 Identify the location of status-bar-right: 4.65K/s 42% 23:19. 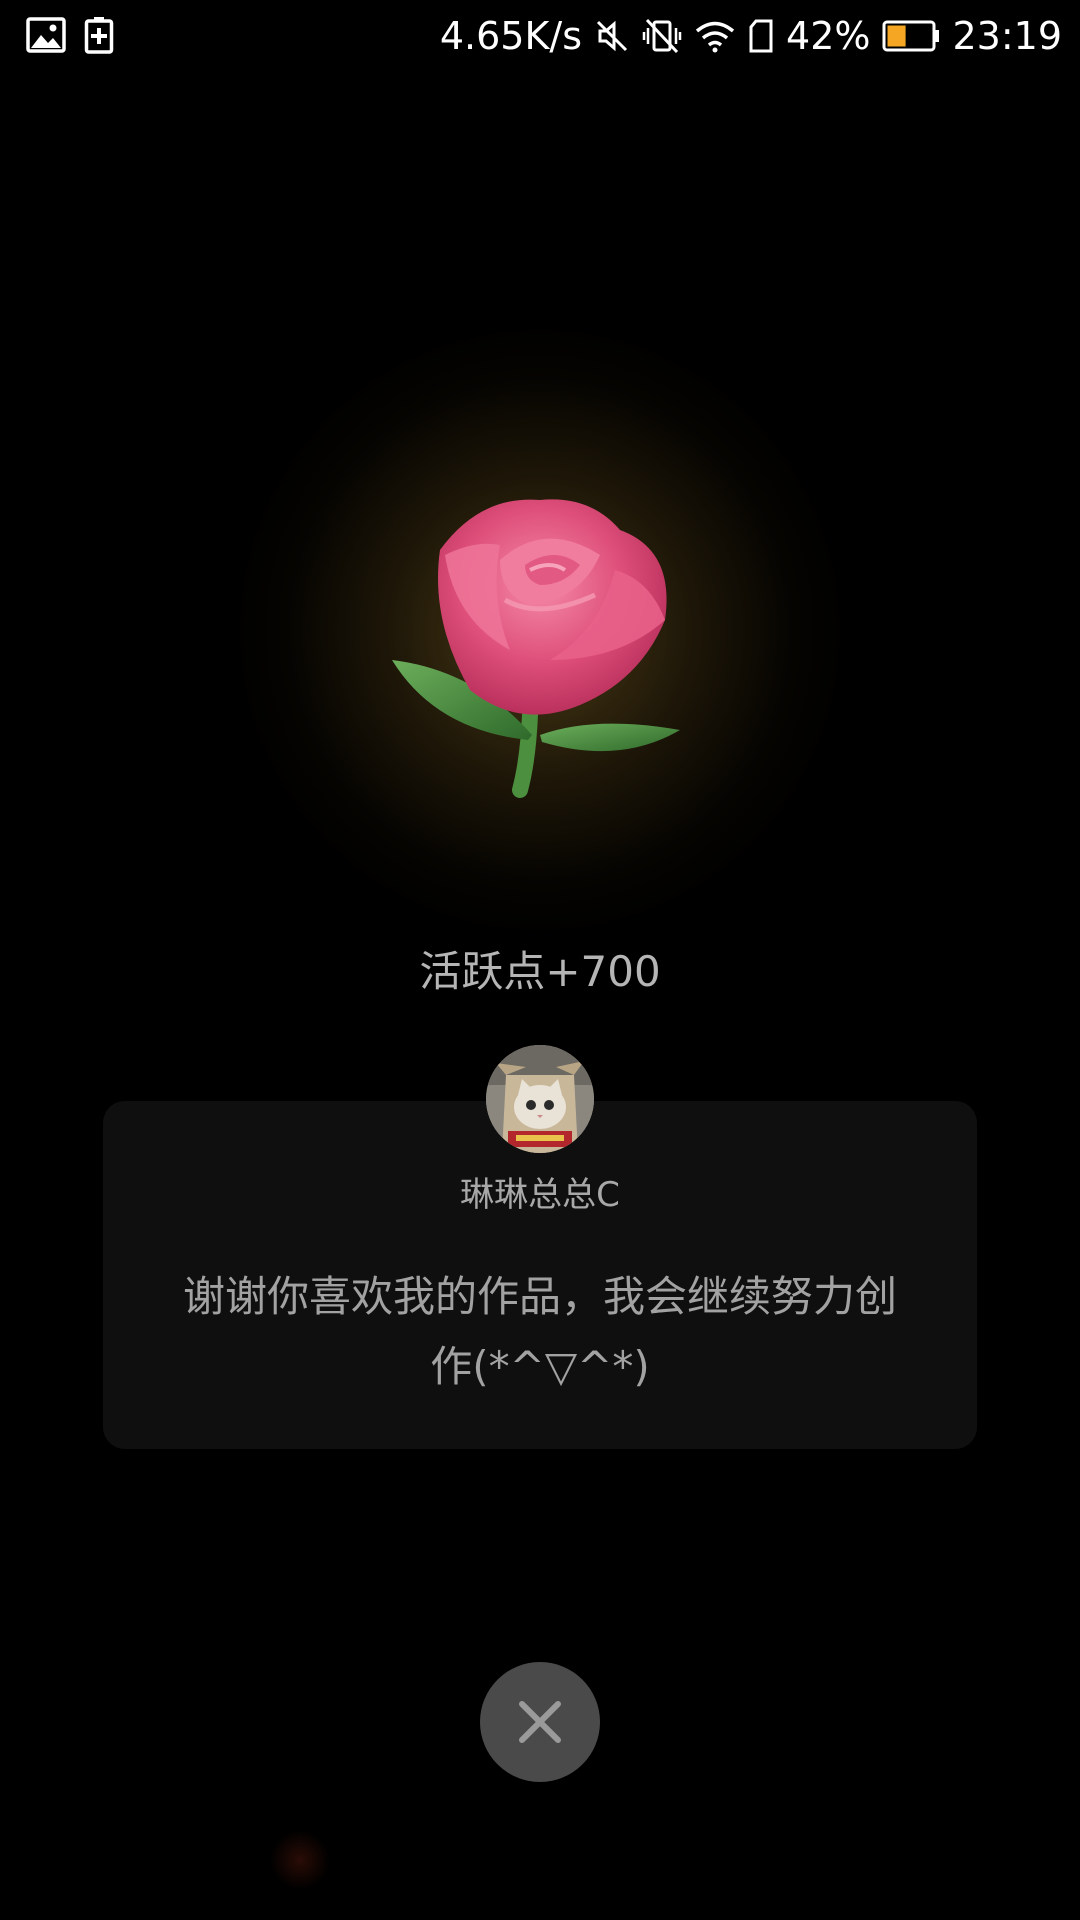
(751, 36).